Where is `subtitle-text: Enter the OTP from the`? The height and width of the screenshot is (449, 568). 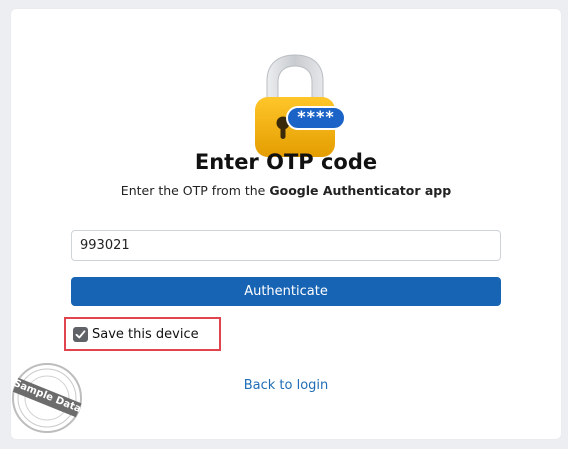
subtitle-text: Enter the OTP from the is located at coordinates (195, 190).